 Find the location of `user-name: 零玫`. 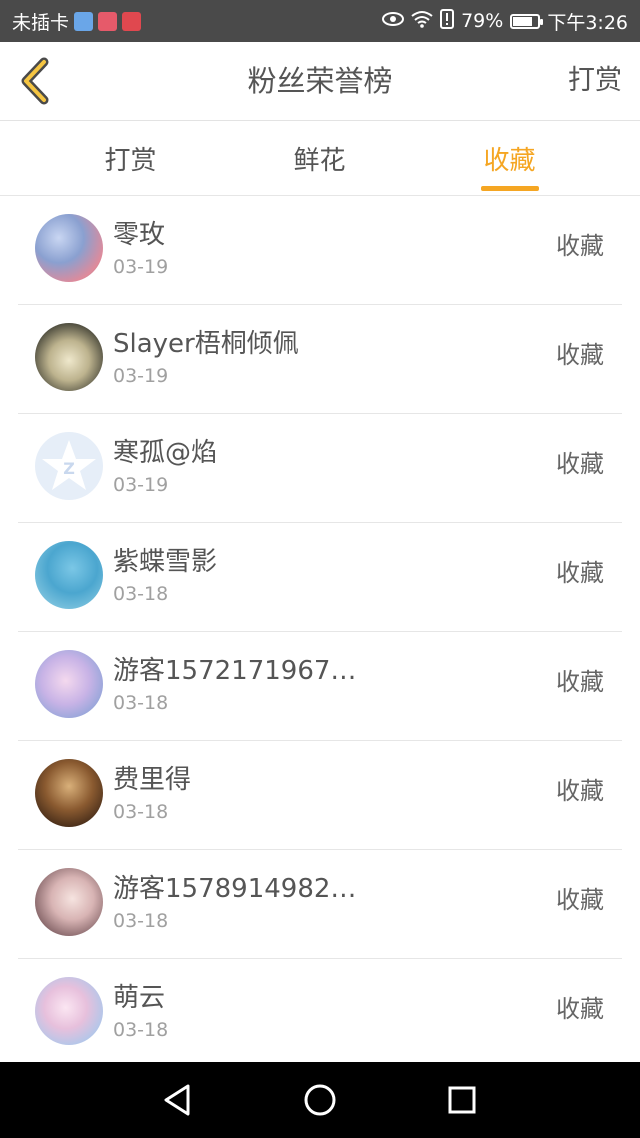

user-name: 零玫 is located at coordinates (139, 235).